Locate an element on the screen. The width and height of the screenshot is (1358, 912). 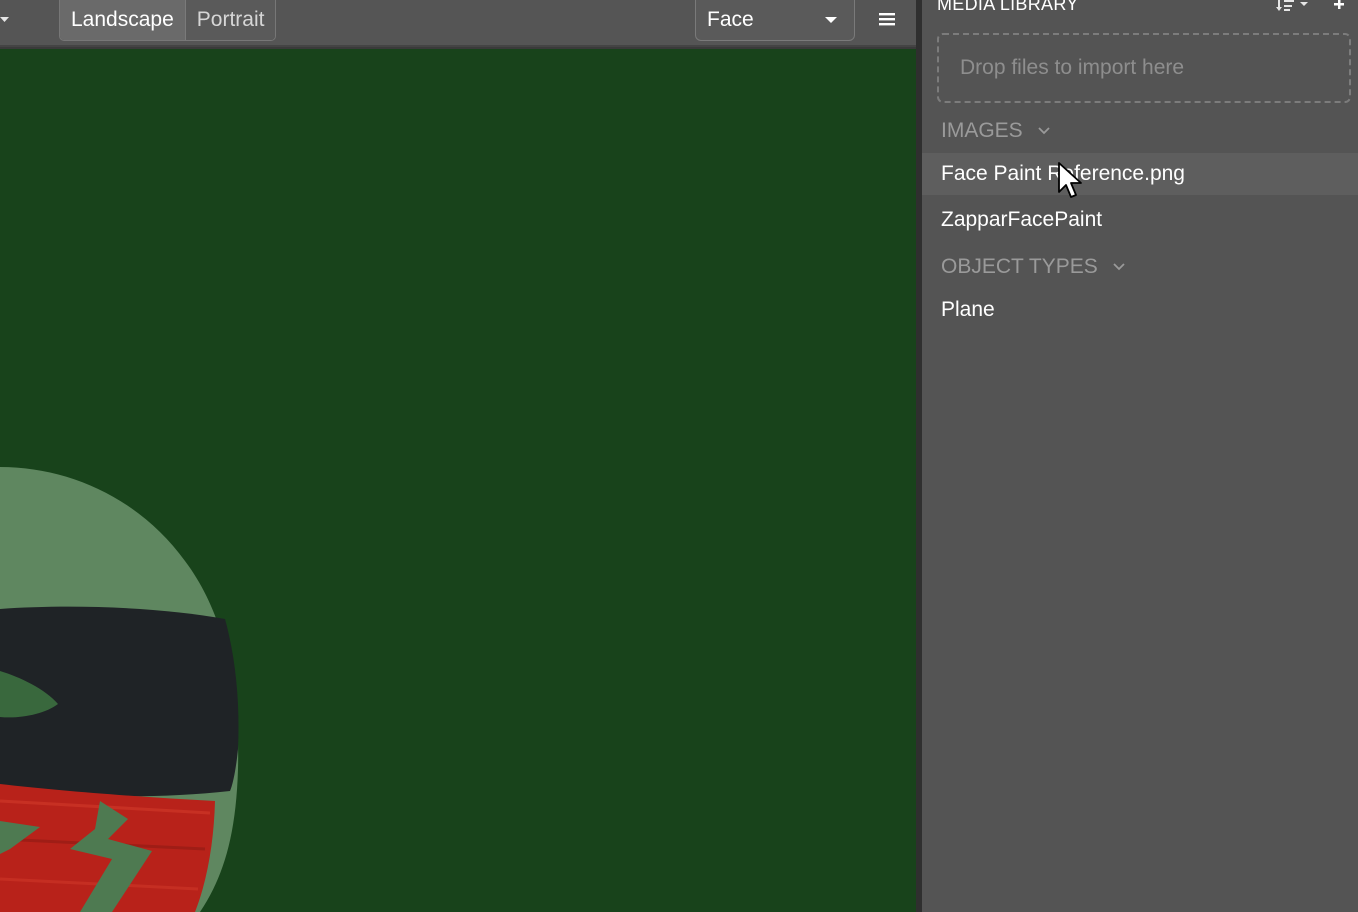
sort-icon is located at coordinates (1293, 6).